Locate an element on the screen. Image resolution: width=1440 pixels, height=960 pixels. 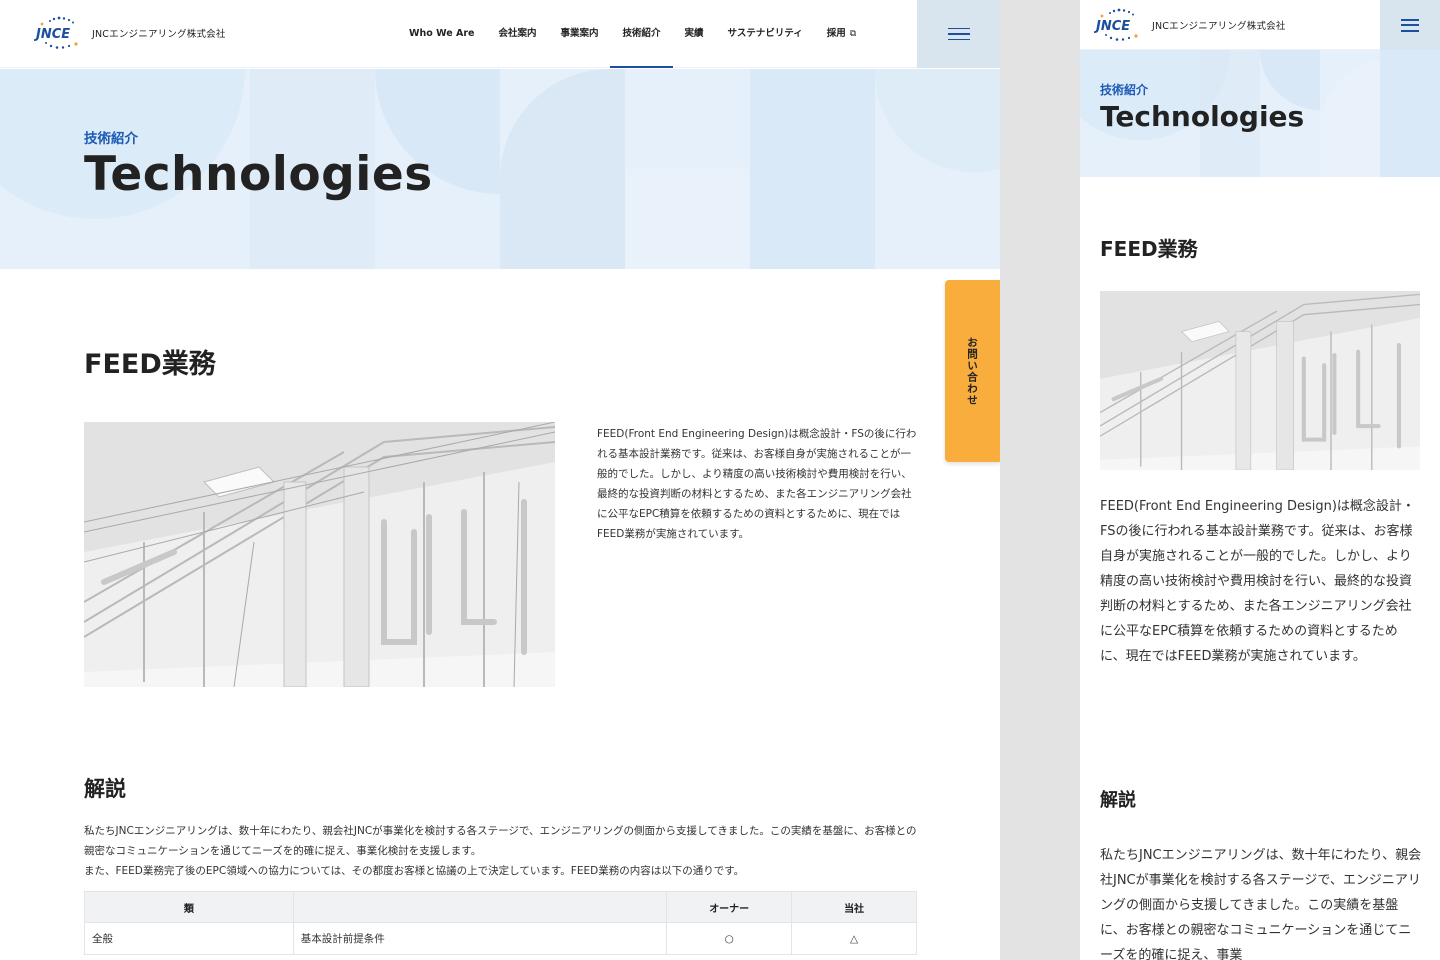
mobile-page-hero: 技術紹介 Technologies is located at coordinates (1260, 113).